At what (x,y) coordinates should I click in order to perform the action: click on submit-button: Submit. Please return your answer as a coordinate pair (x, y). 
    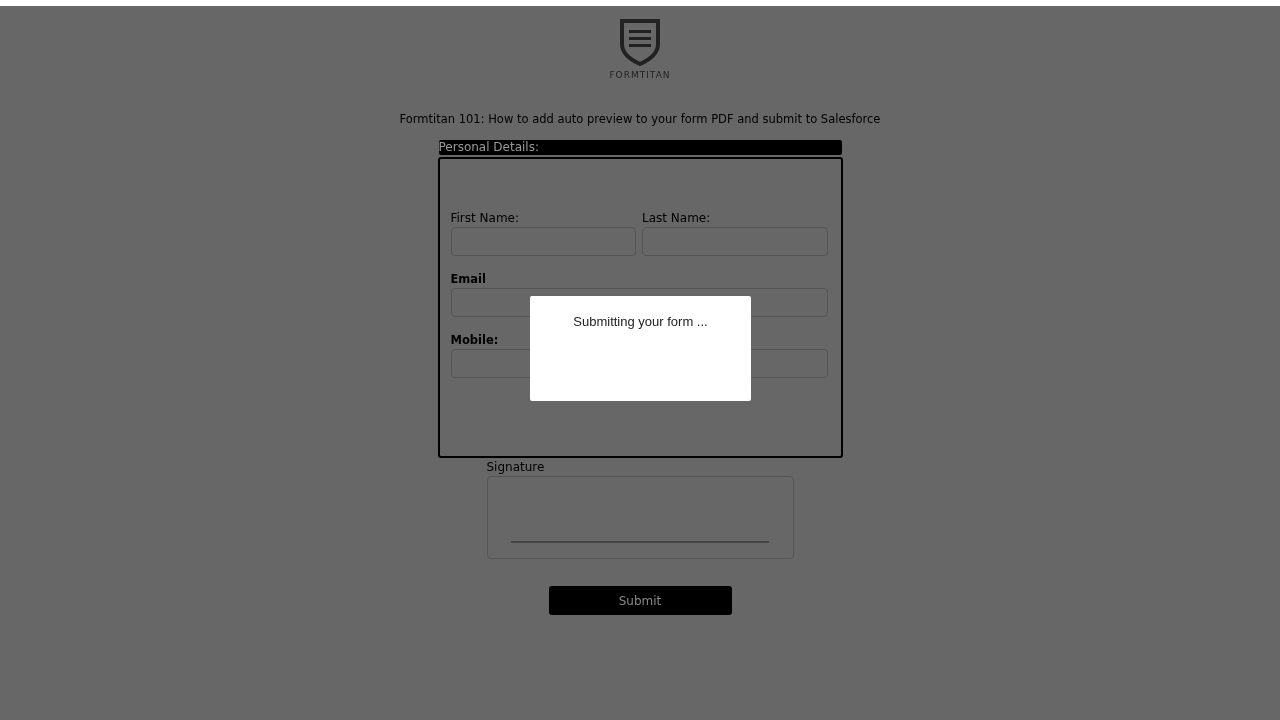
    Looking at the image, I should click on (640, 600).